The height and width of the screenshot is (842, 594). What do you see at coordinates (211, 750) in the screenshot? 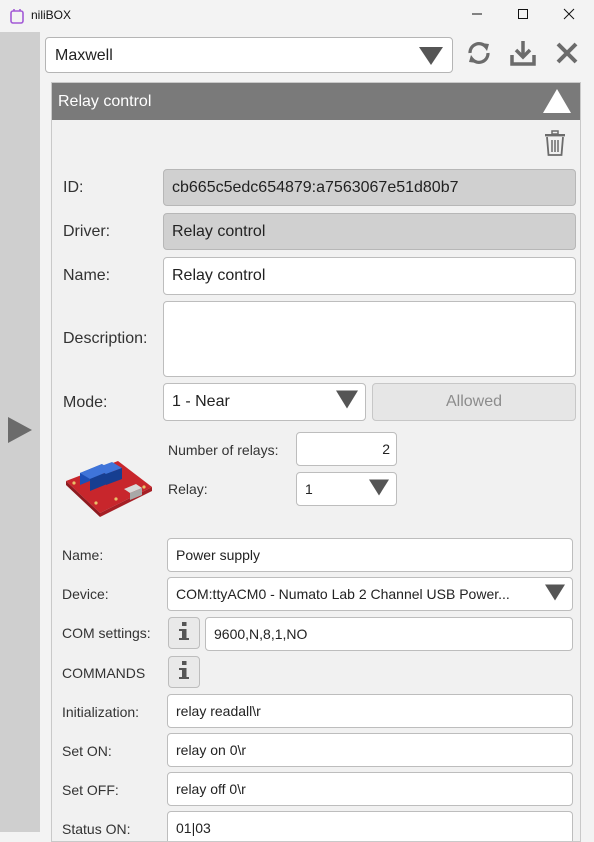
I see `set-on-value: relay on 0\r` at bounding box center [211, 750].